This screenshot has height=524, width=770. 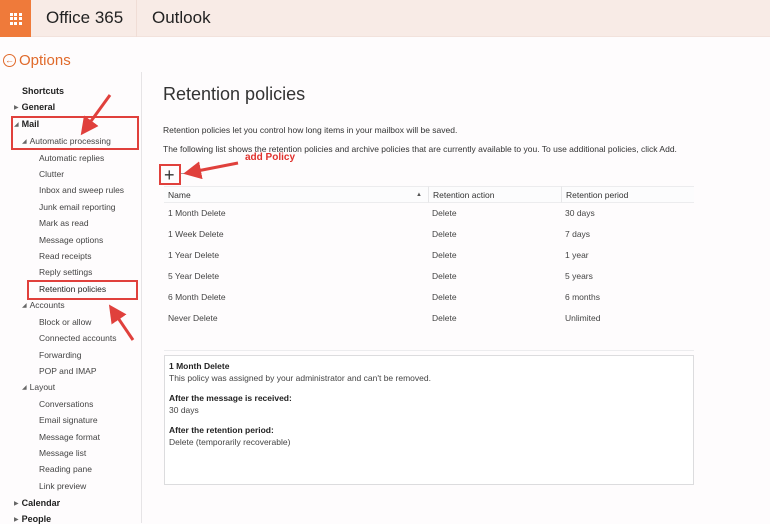 What do you see at coordinates (429, 319) in the screenshot?
I see `table-row: Never Delete Delete Unlimited` at bounding box center [429, 319].